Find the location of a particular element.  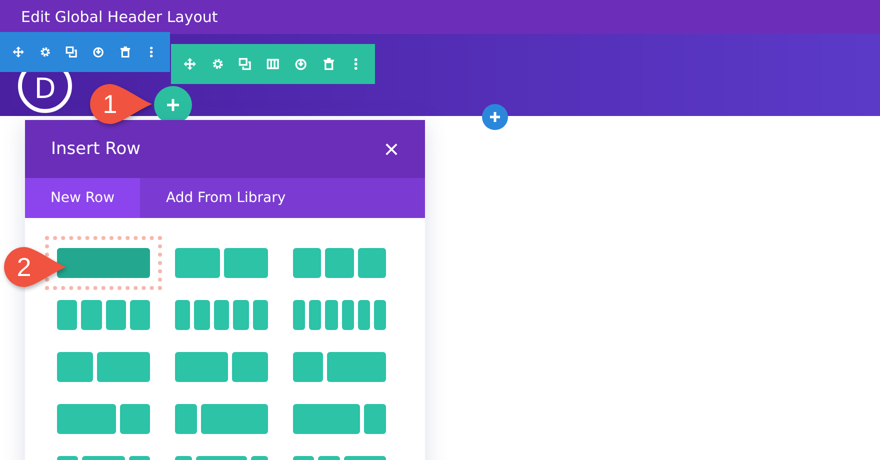

callout-badge: 1 is located at coordinates (121, 104).